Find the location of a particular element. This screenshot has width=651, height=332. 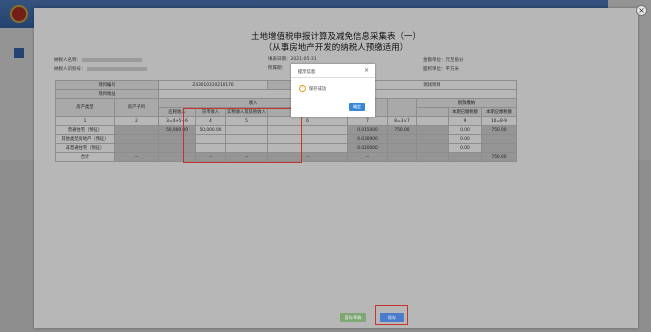

col-num-1: 1 is located at coordinates (85, 121).